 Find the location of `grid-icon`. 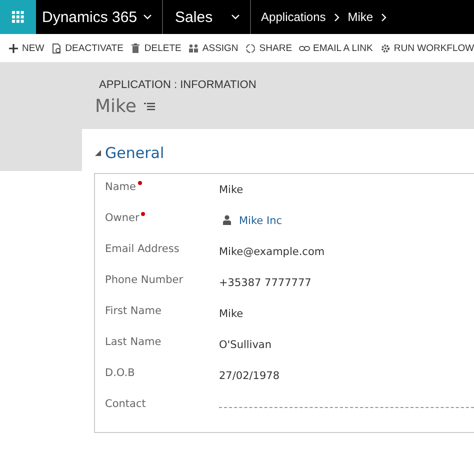

grid-icon is located at coordinates (18, 17).